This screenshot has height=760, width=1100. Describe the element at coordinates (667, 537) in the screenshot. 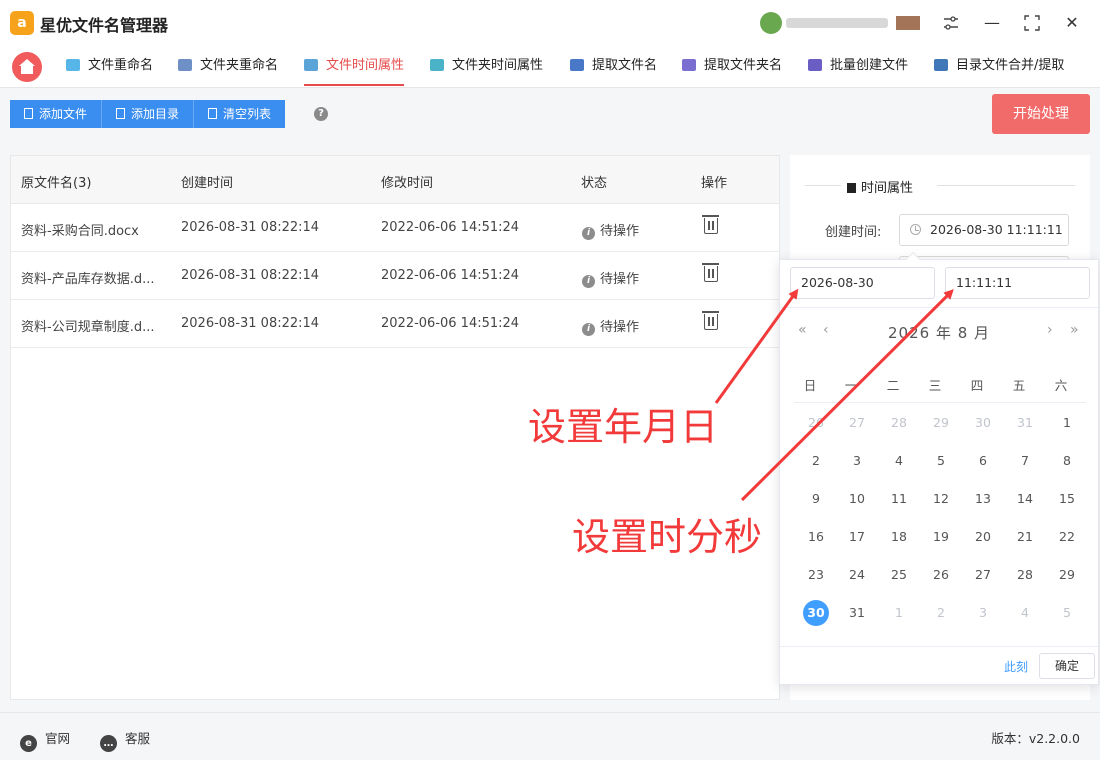

I see `annotation-time-hint: 设置时分秒` at that location.